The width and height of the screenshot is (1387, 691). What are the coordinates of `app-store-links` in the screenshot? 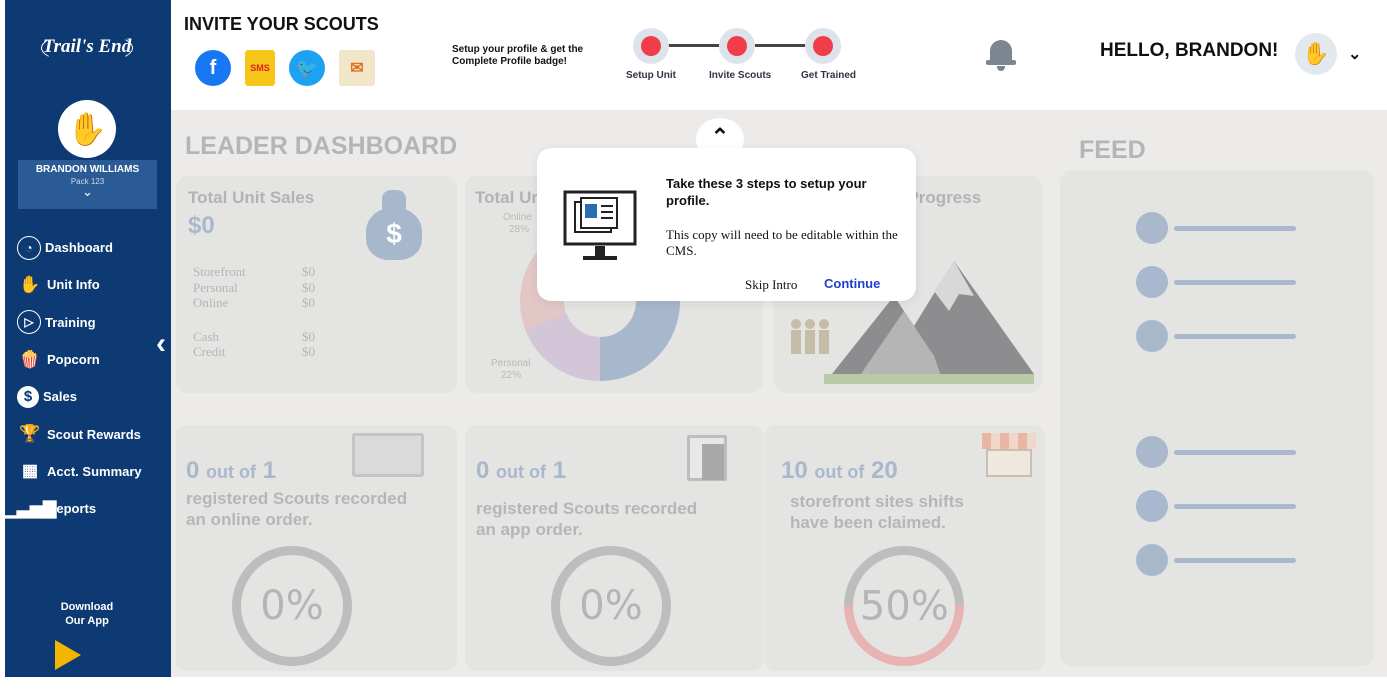 It's located at (85, 655).